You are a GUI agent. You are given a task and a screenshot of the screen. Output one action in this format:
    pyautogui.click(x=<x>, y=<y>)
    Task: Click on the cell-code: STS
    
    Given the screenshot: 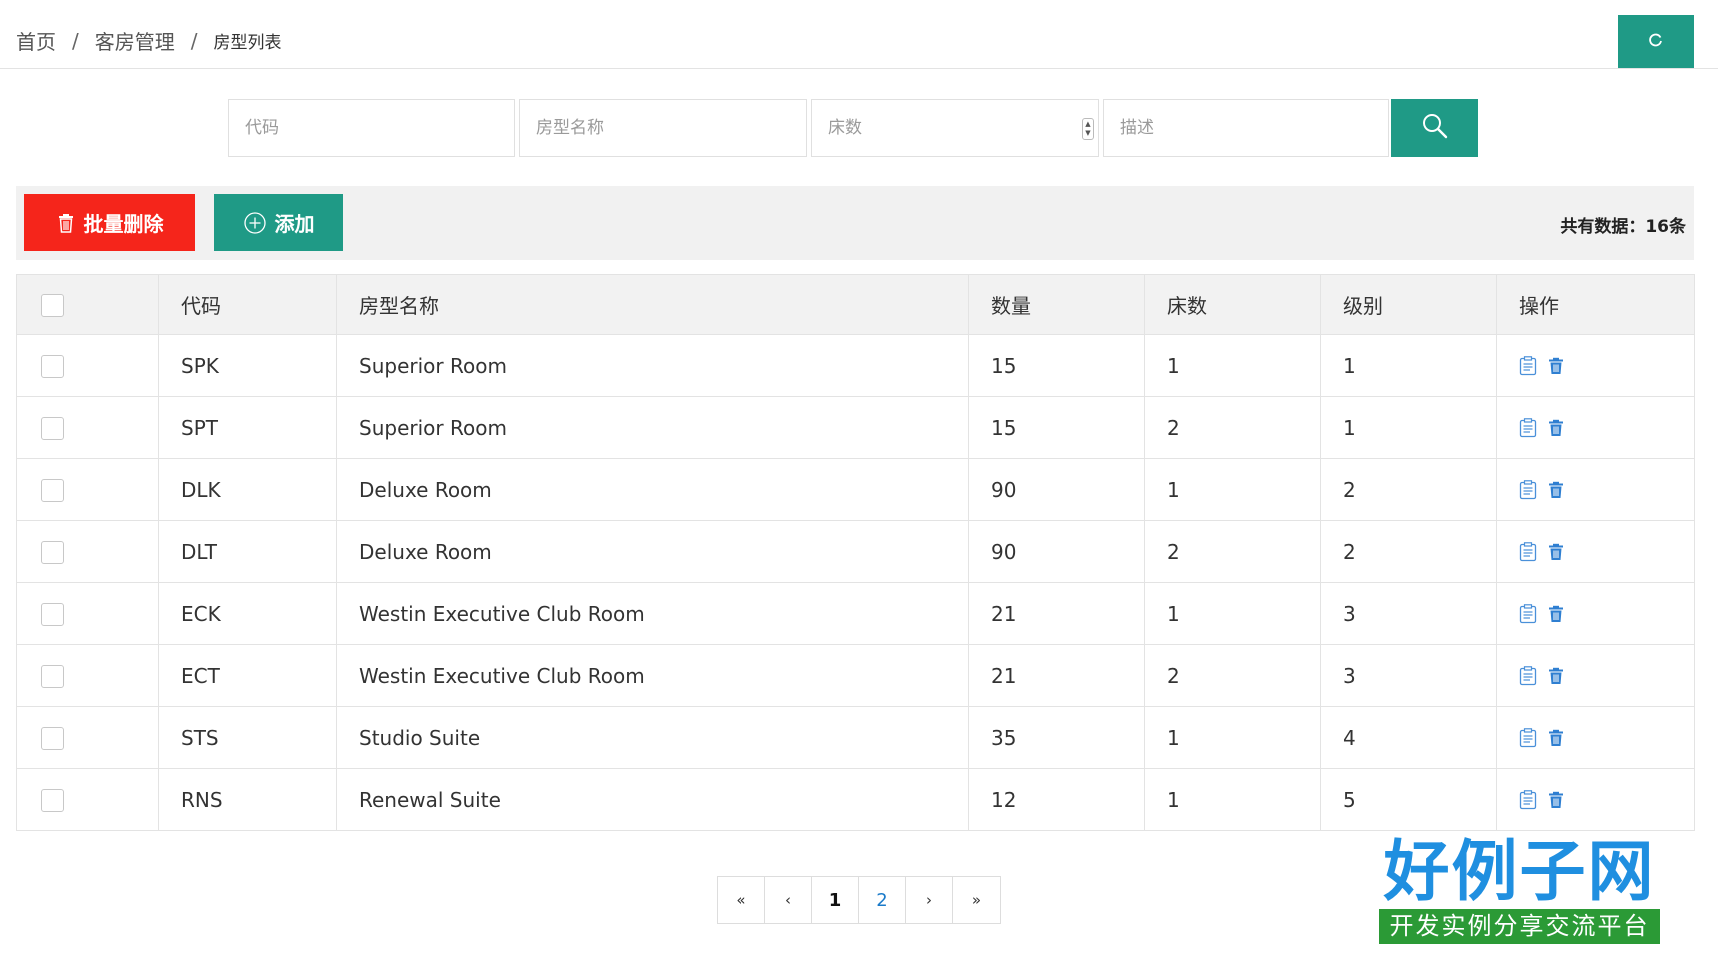 What is the action you would take?
    pyautogui.click(x=247, y=737)
    